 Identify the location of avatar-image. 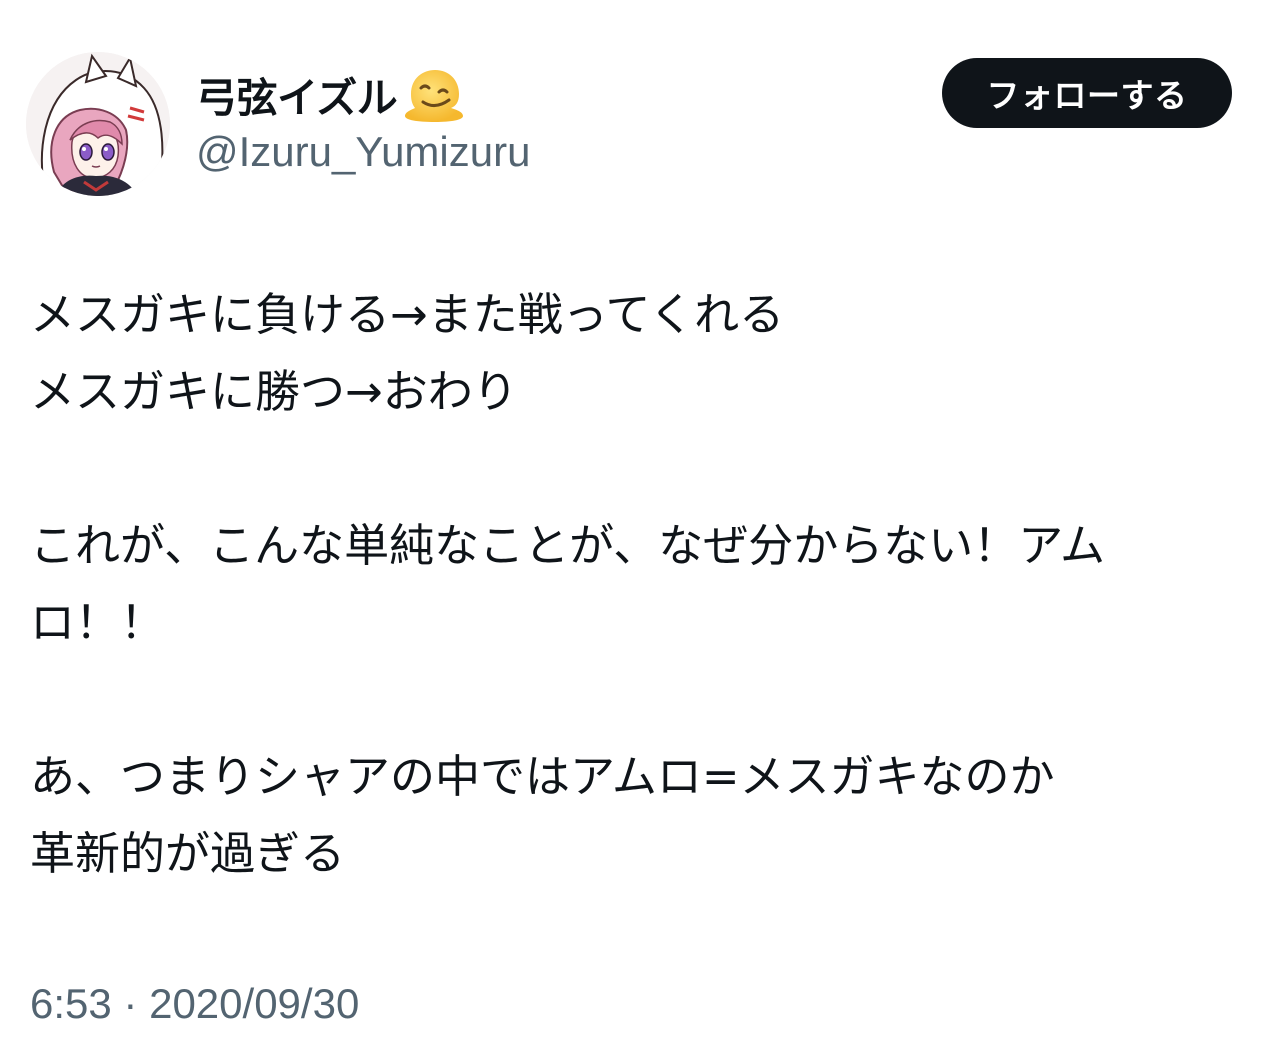
(98, 124).